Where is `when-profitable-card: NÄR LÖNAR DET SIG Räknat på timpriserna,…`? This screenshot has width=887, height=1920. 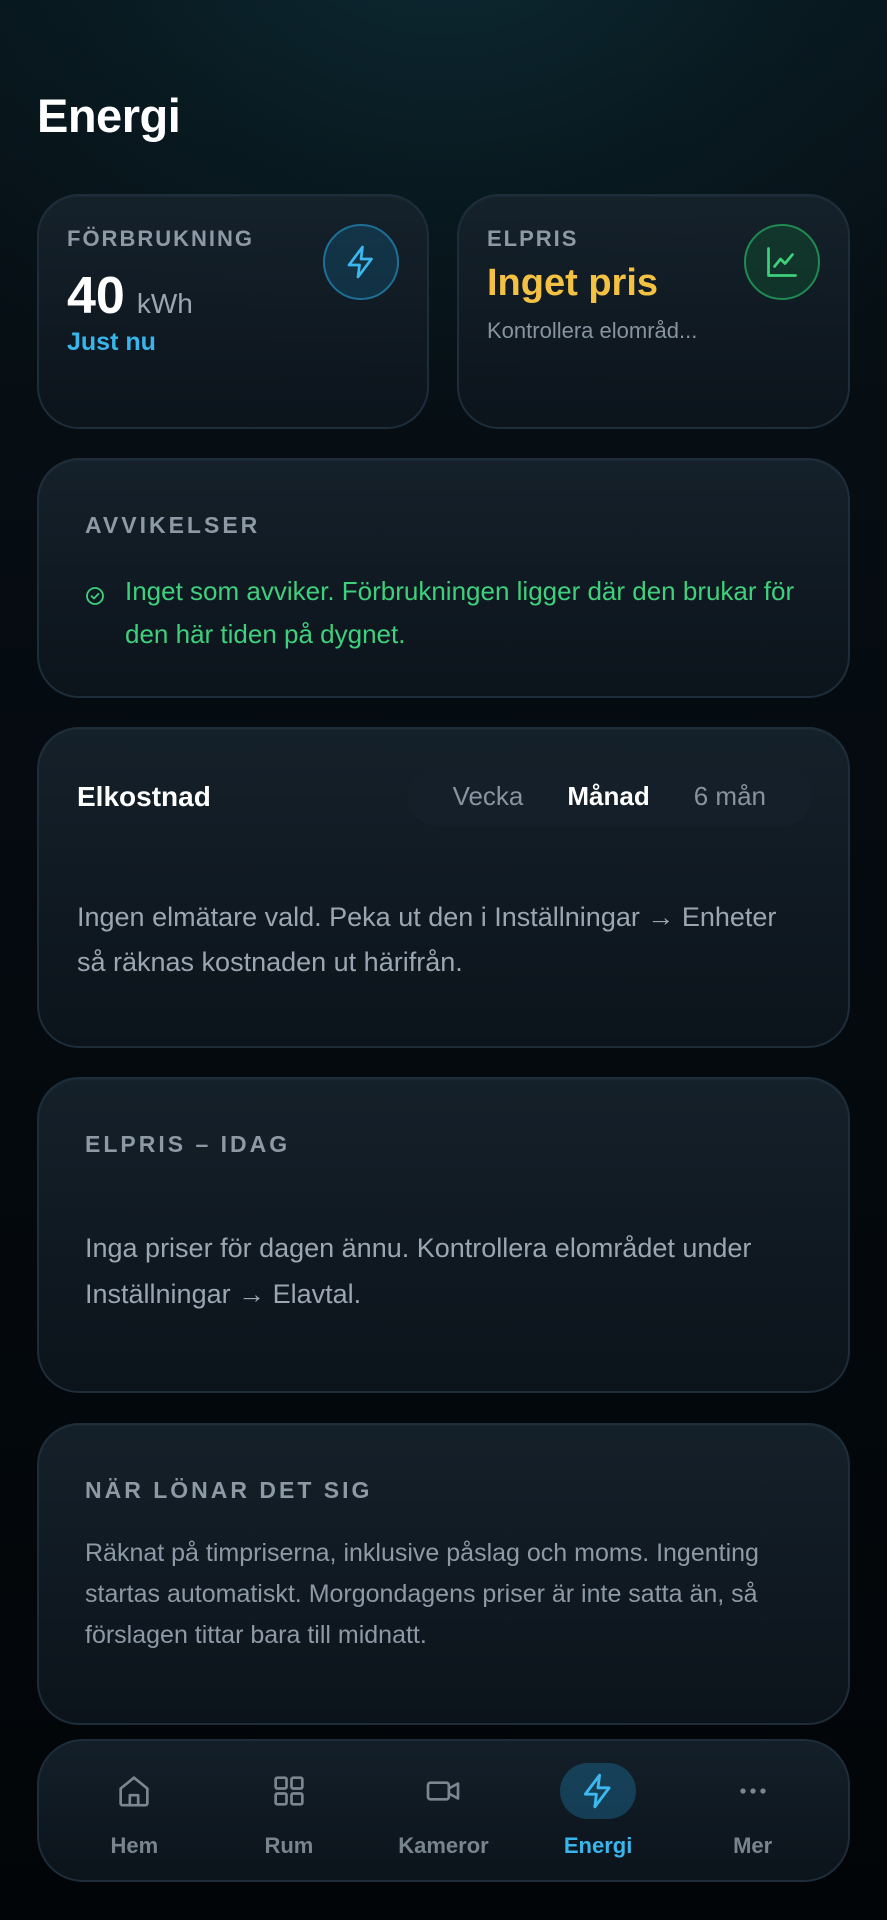
when-profitable-card: NÄR LÖNAR DET SIG Räknat på timpriserna,… is located at coordinates (443, 1574).